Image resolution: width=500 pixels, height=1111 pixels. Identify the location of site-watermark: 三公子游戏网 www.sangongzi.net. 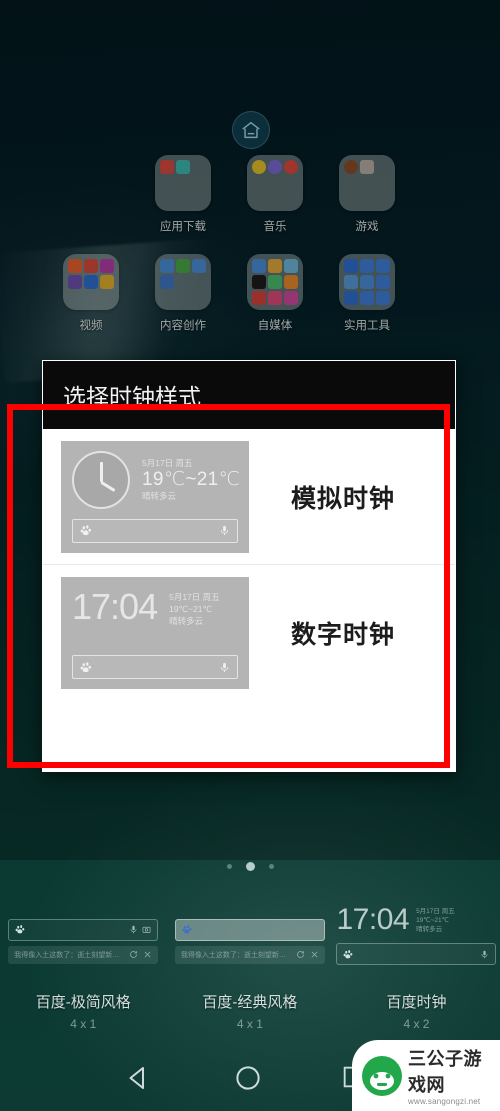
(426, 1075).